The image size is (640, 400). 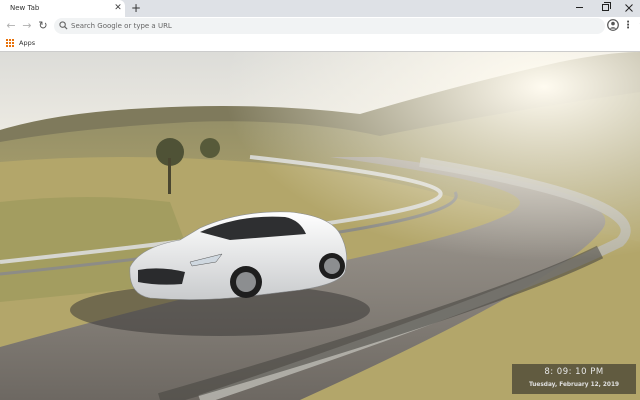 I want to click on apps-grid-icon, so click(x=10, y=43).